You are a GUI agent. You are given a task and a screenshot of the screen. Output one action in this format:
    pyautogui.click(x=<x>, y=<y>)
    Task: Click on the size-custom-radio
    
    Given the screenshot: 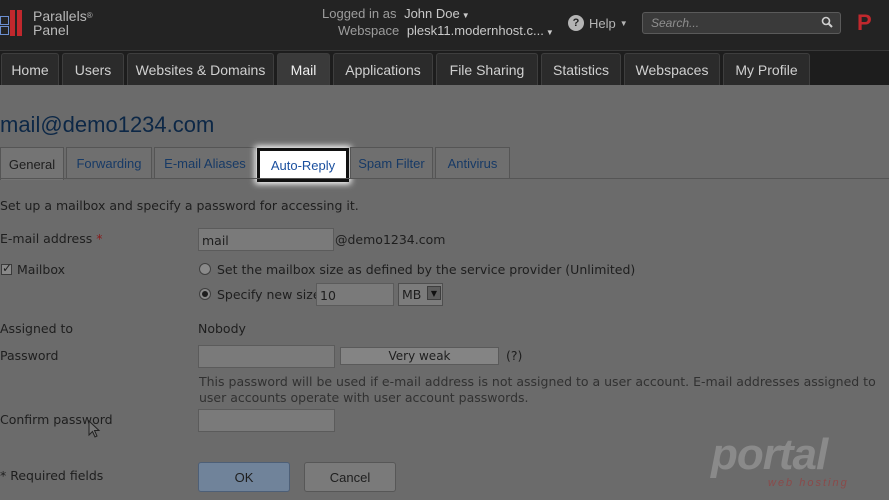 What is the action you would take?
    pyautogui.click(x=205, y=294)
    